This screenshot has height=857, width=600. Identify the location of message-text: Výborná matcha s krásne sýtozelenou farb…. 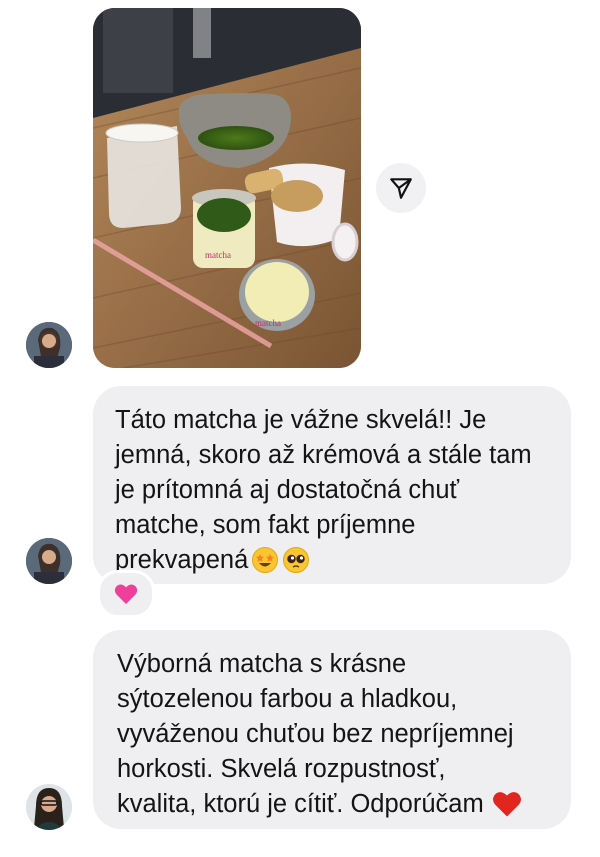
(315, 734).